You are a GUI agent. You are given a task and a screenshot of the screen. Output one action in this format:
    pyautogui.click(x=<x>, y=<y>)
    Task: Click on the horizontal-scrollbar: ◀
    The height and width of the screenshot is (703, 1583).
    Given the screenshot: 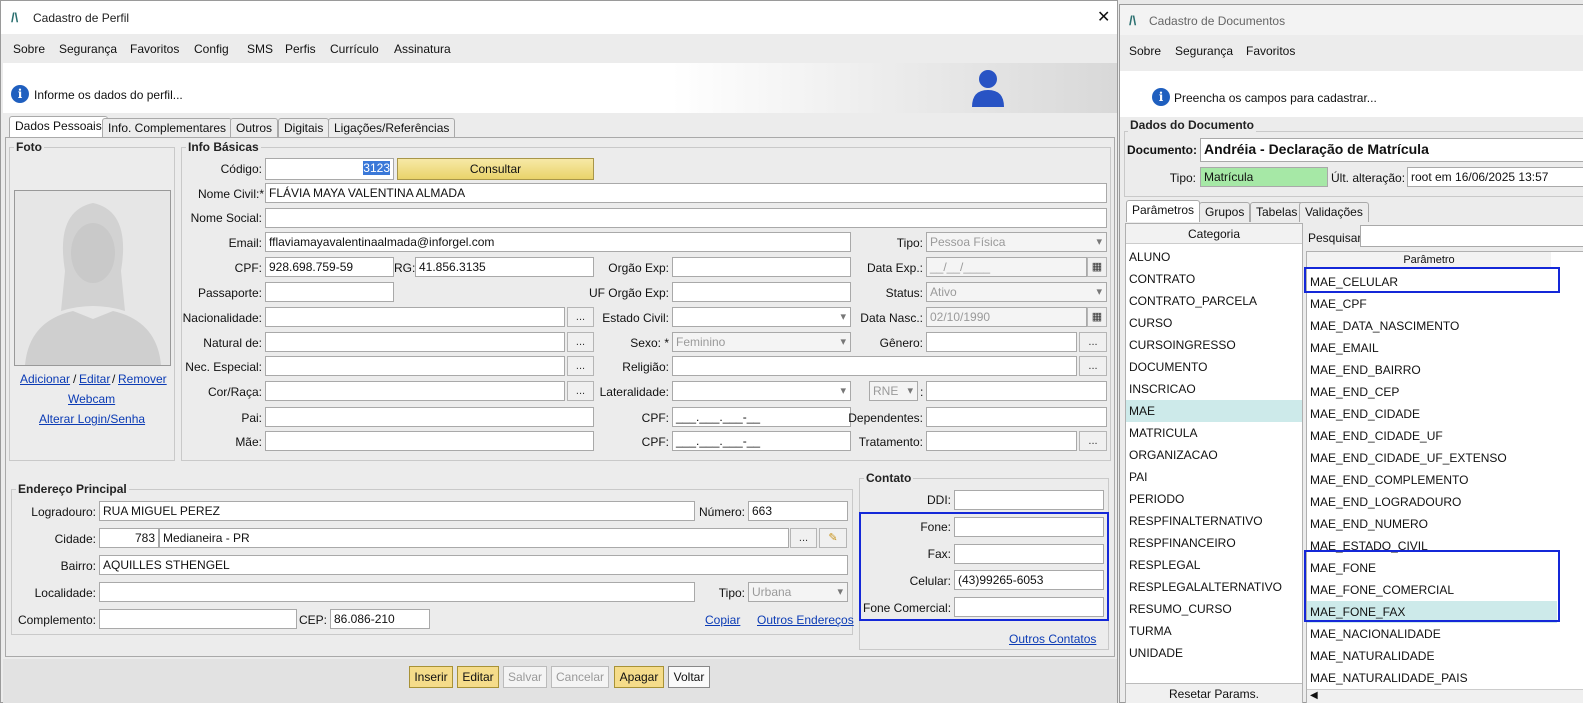 What is the action you would take?
    pyautogui.click(x=1445, y=696)
    